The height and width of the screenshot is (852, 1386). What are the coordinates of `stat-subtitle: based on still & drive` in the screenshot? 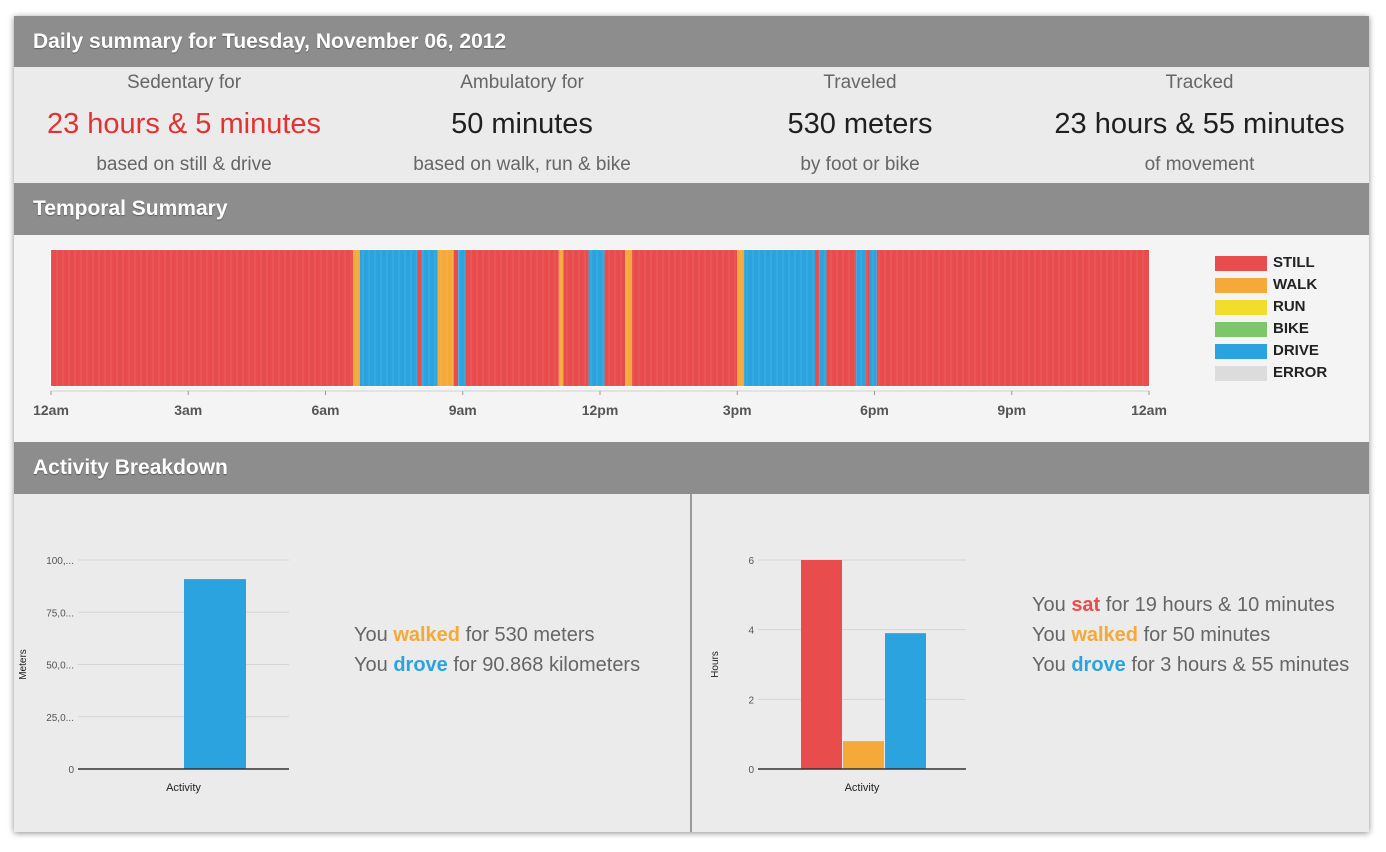 It's located at (184, 164).